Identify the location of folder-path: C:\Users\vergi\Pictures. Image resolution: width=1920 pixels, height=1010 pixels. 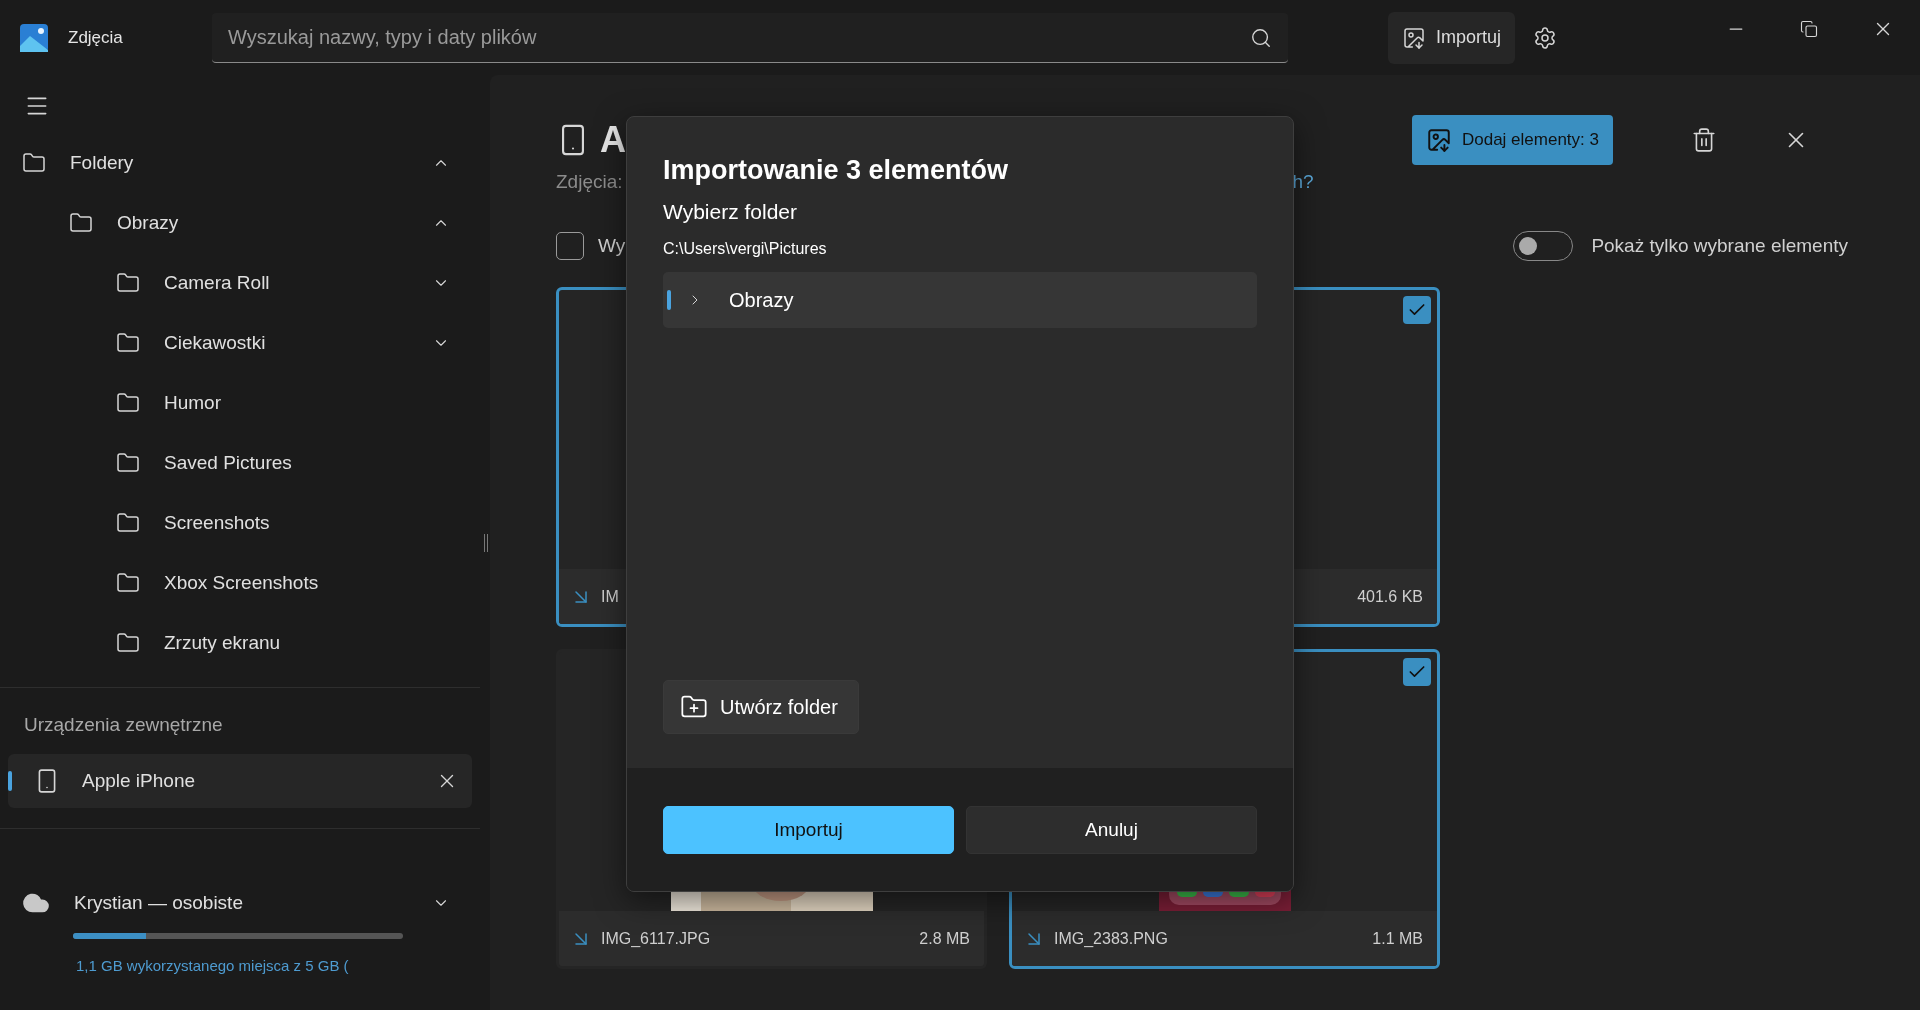
(745, 249).